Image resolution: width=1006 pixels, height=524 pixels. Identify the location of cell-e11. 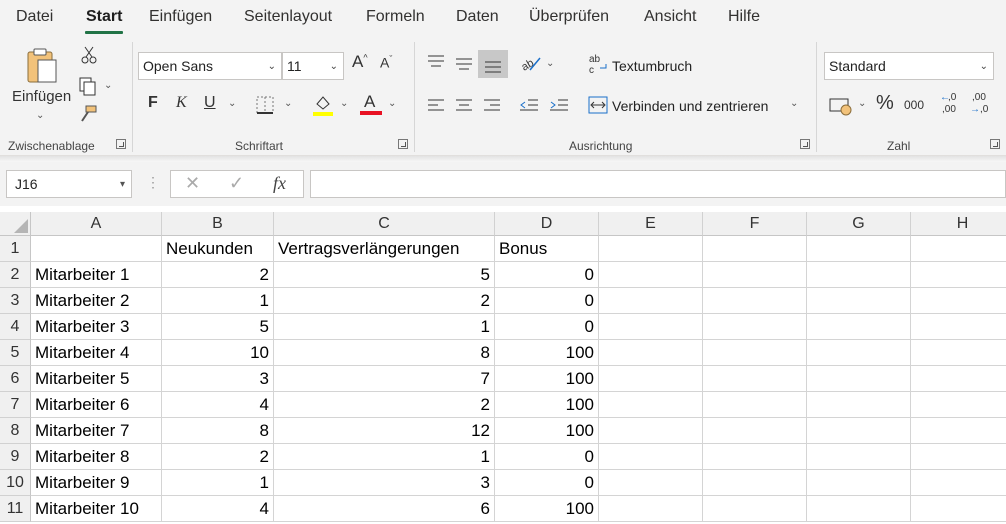
(651, 509).